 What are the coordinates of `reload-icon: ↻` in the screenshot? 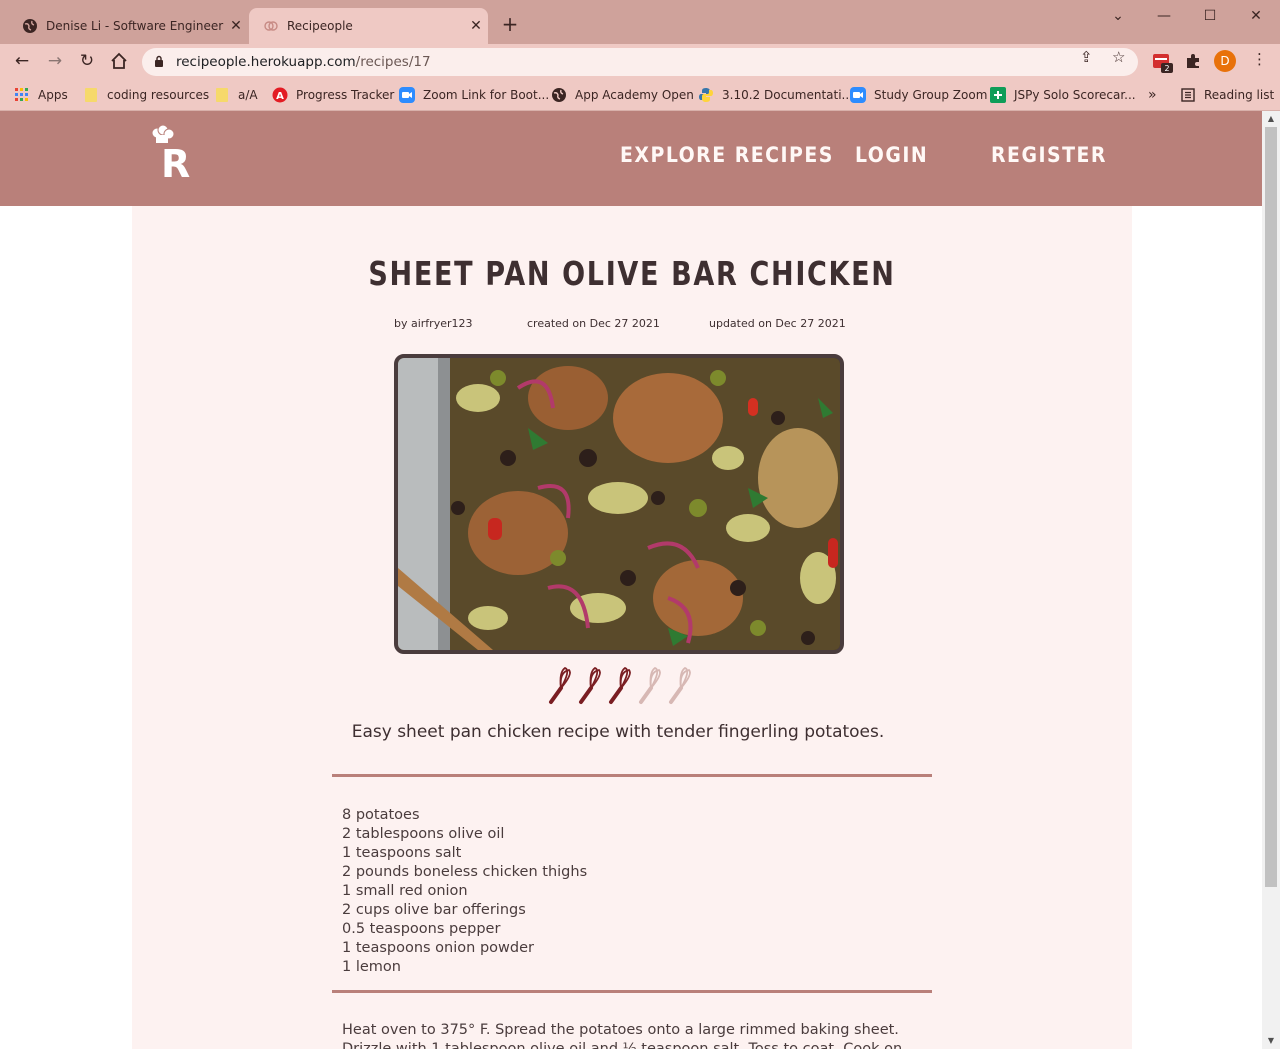 It's located at (87, 61).